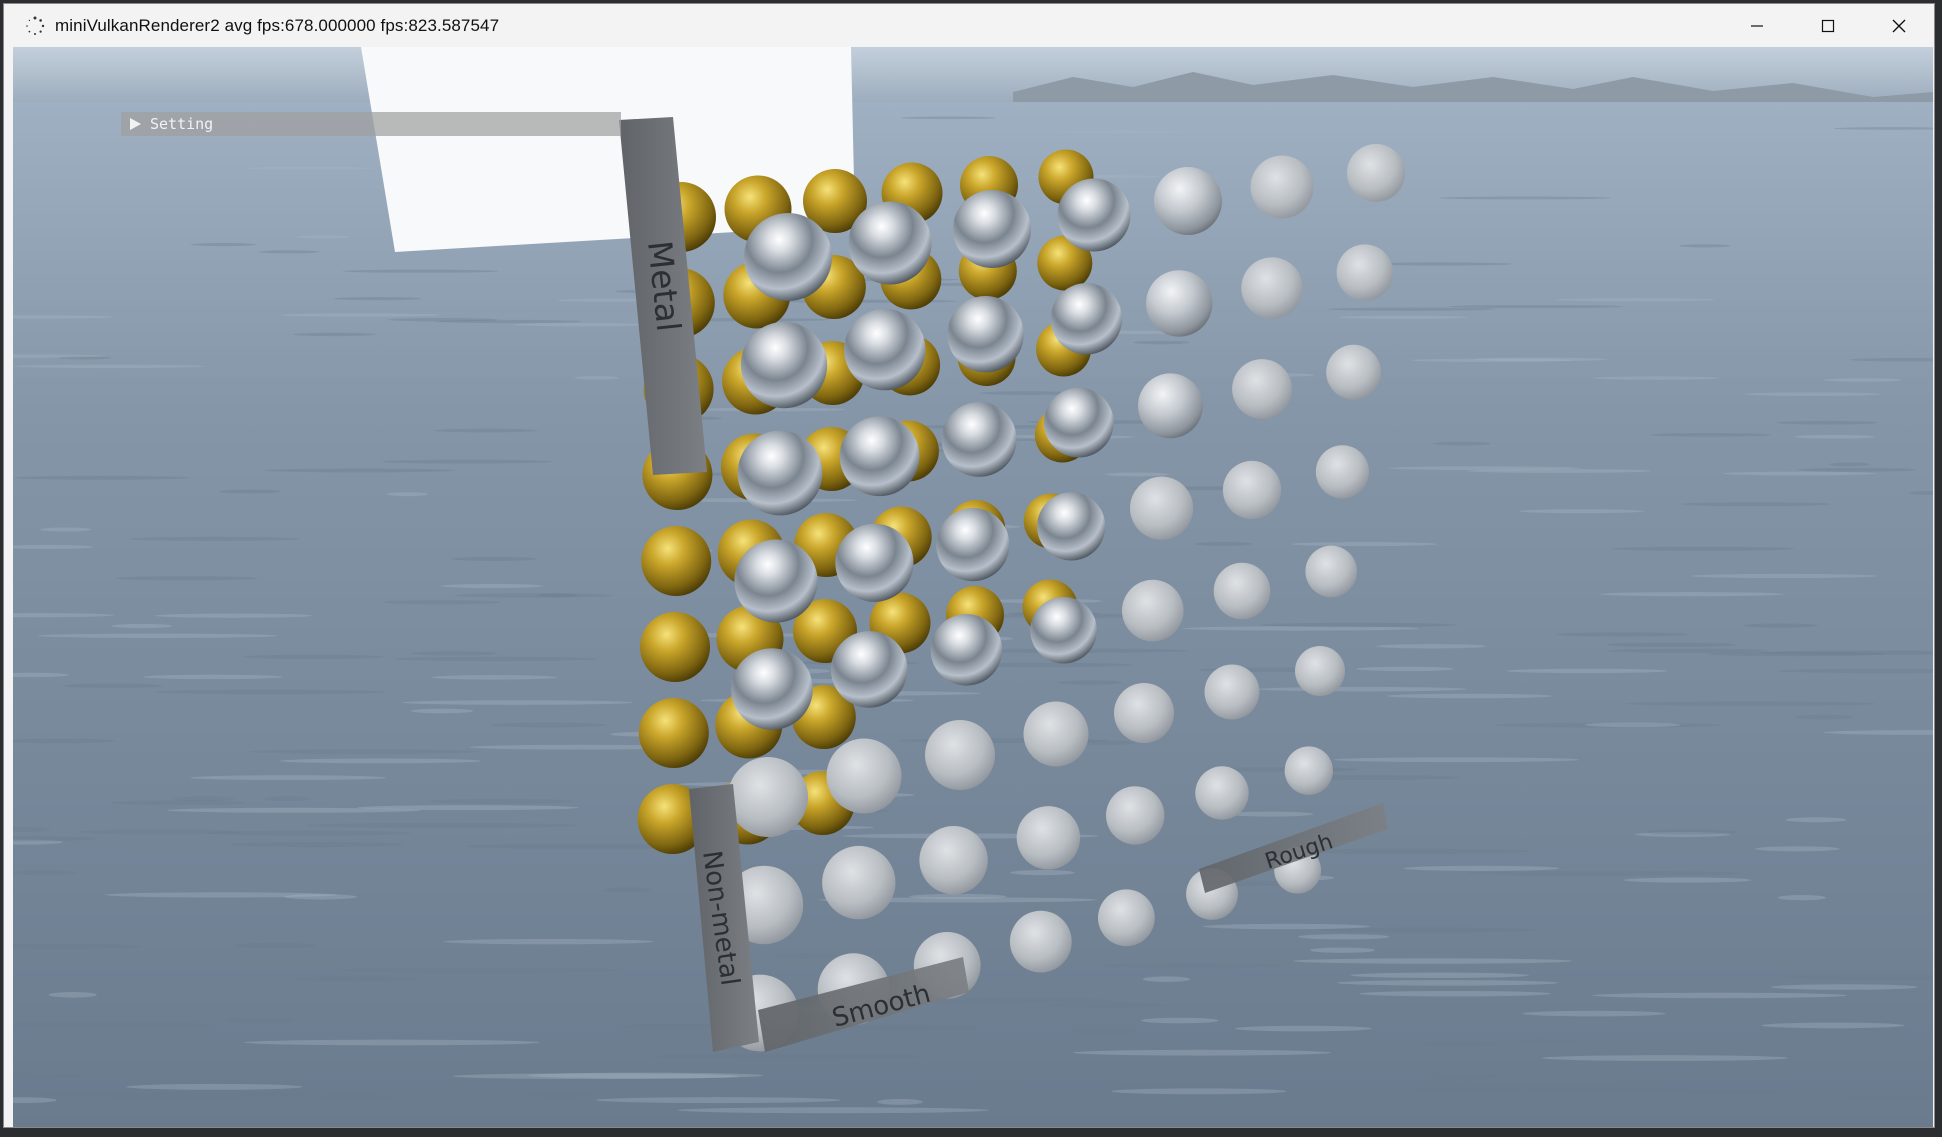 The width and height of the screenshot is (1942, 1137). What do you see at coordinates (135, 124) in the screenshot?
I see `triangle-right-icon` at bounding box center [135, 124].